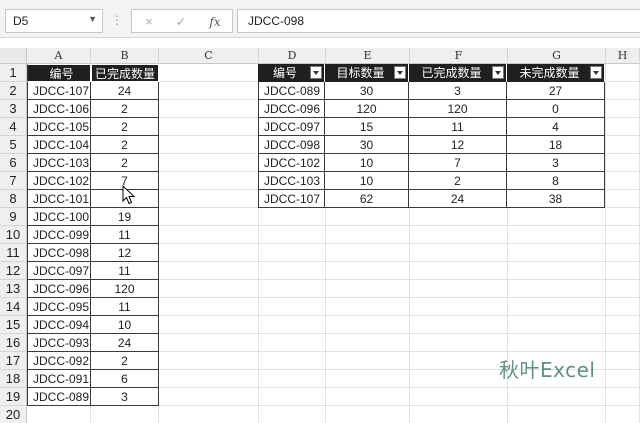 This screenshot has height=423, width=640. What do you see at coordinates (13, 253) in the screenshot?
I see `row-header-11: 11` at bounding box center [13, 253].